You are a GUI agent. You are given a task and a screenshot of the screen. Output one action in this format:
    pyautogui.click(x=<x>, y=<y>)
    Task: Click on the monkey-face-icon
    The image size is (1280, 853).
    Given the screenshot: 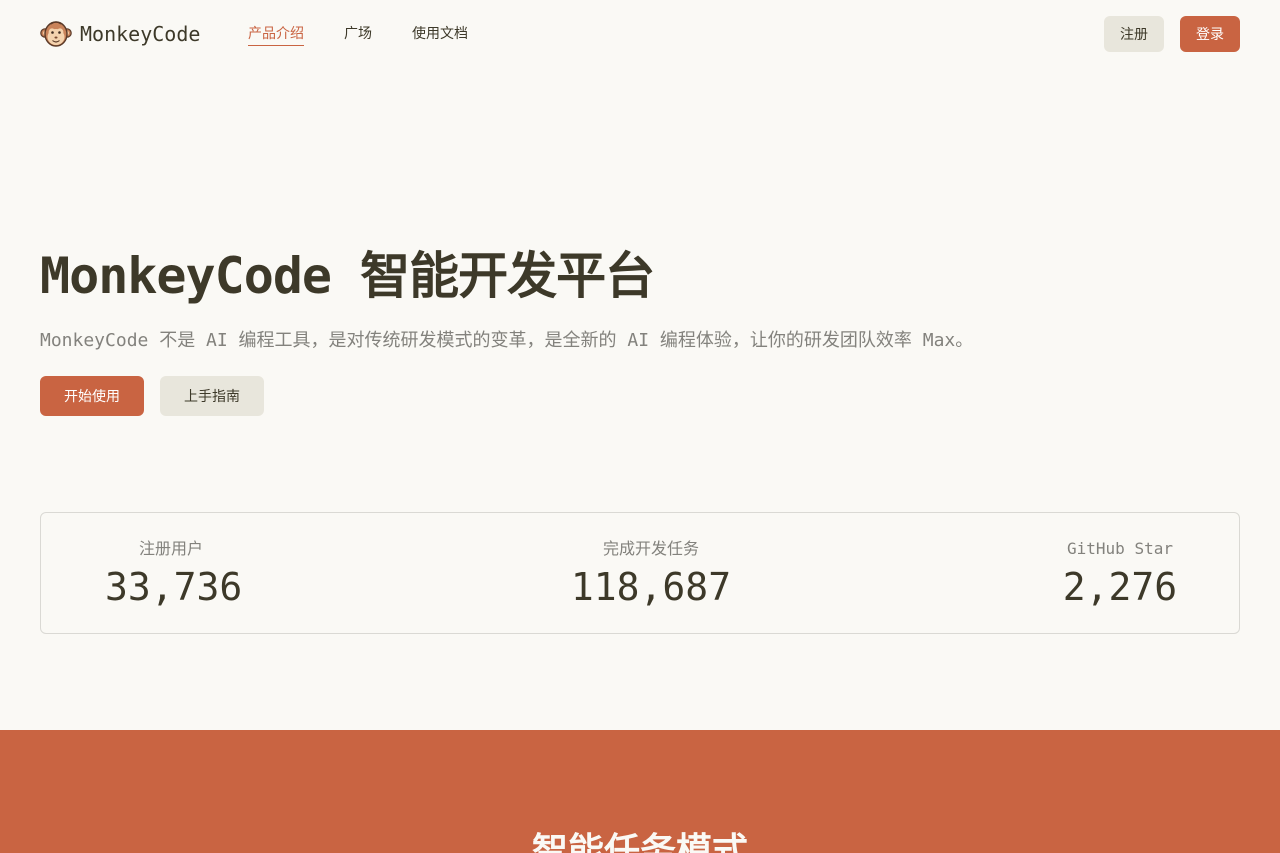 What is the action you would take?
    pyautogui.click(x=56, y=34)
    